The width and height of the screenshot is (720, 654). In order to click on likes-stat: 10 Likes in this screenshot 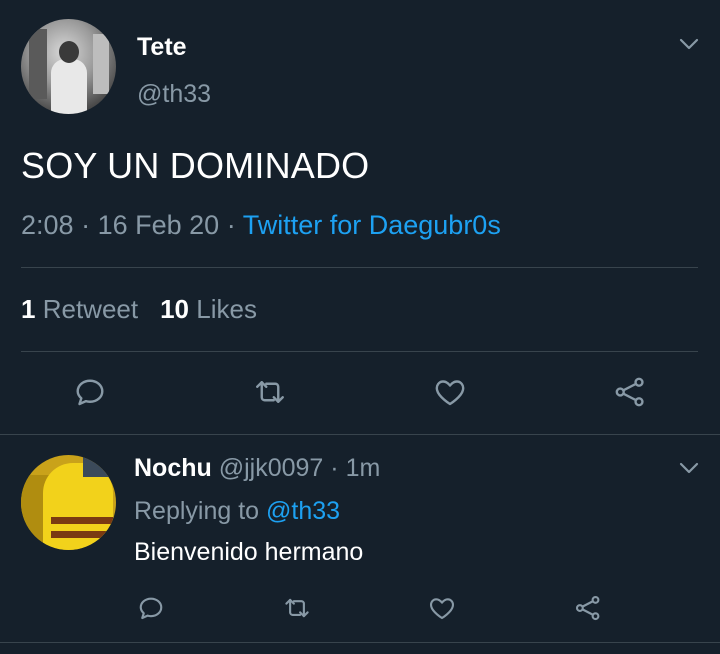, I will do `click(208, 309)`.